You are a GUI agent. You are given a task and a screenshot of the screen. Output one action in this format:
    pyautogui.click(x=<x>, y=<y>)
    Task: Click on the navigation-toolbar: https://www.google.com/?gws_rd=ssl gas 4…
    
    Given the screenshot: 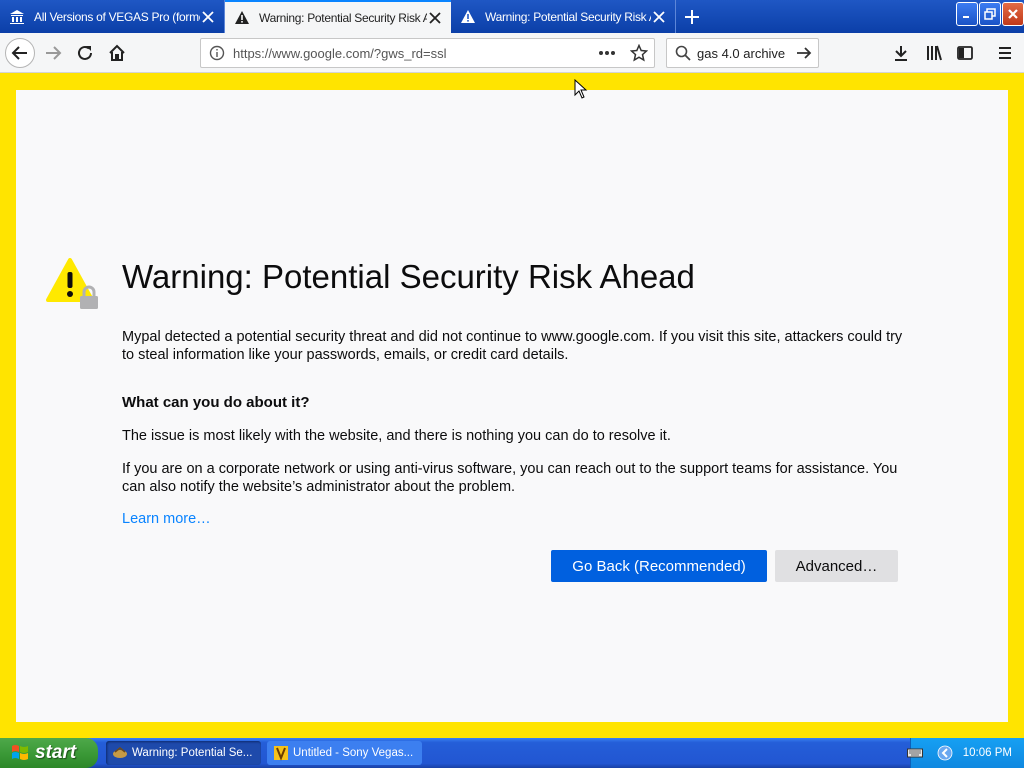 What is the action you would take?
    pyautogui.click(x=512, y=53)
    